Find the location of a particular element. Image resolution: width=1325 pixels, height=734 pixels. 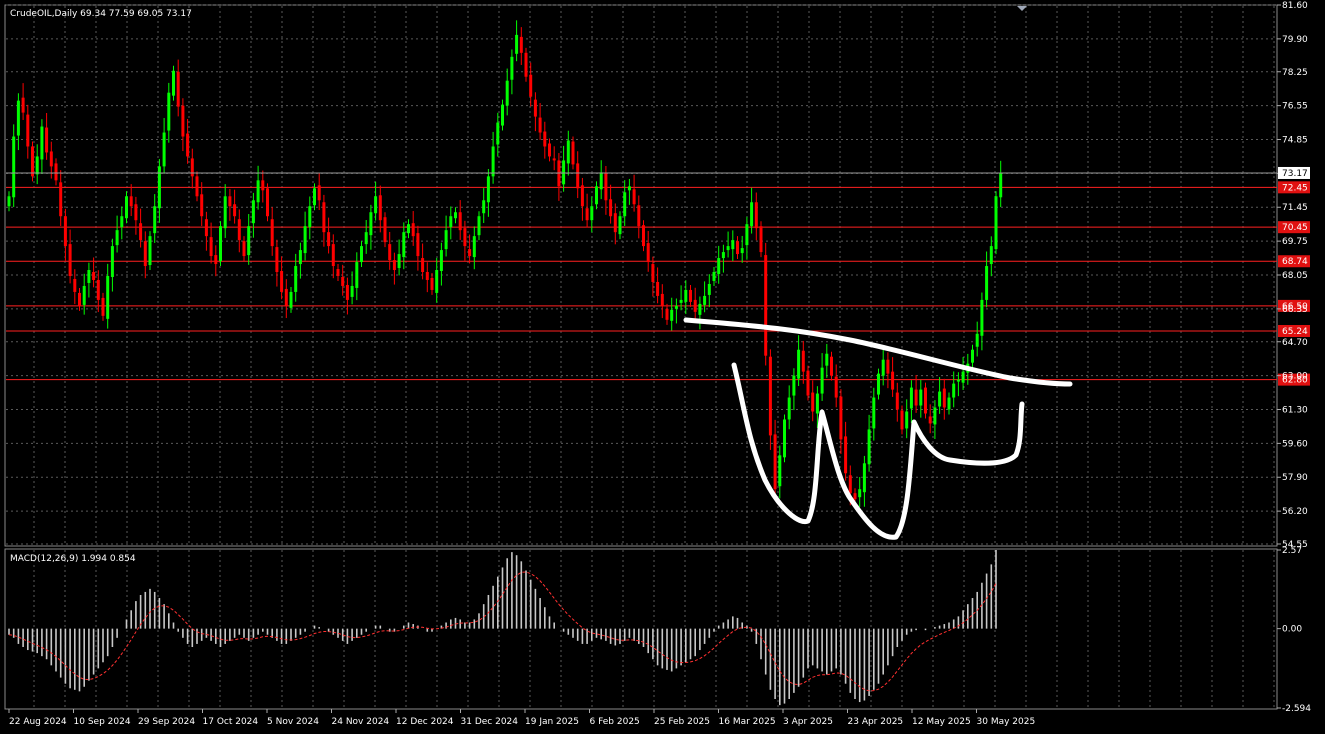

price-tick-label: 59.60 is located at coordinates (1295, 444).